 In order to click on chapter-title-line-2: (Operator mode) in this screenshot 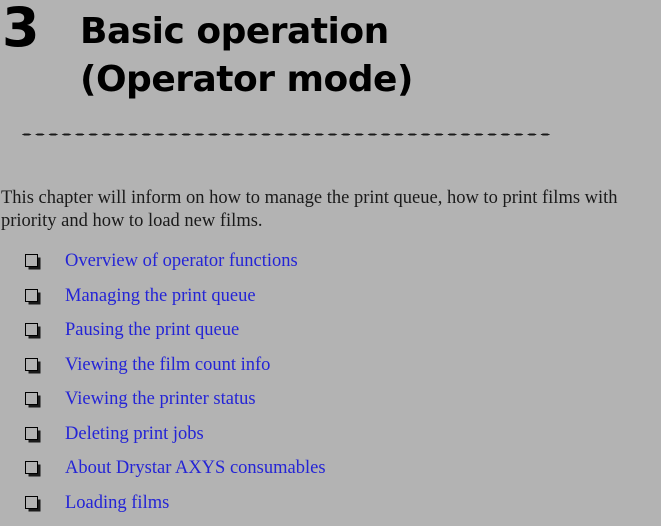, I will do `click(360, 80)`.